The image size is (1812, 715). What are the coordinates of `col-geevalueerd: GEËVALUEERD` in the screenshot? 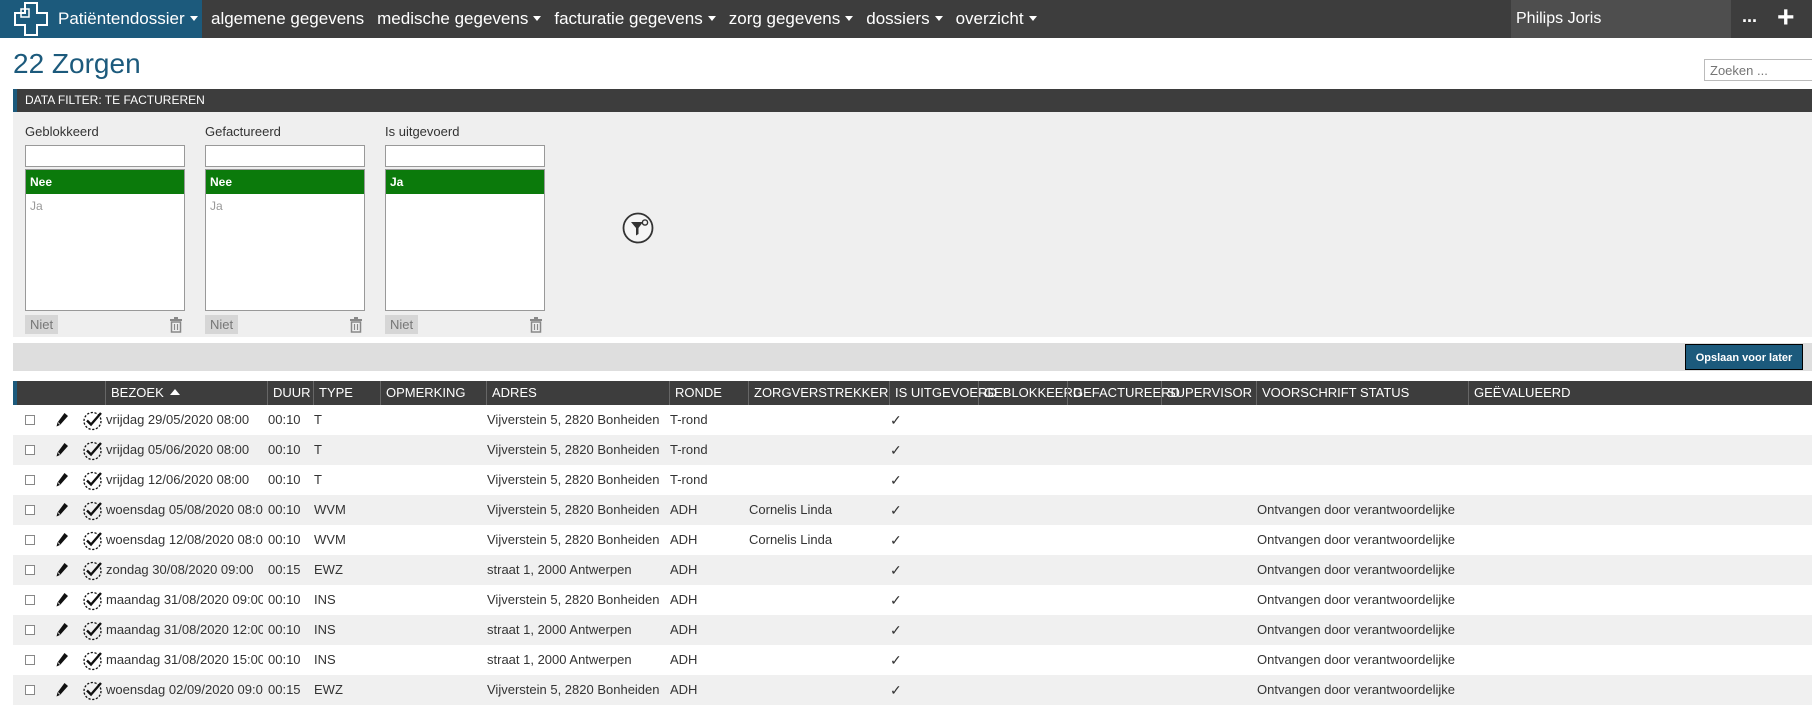 It's located at (1640, 393).